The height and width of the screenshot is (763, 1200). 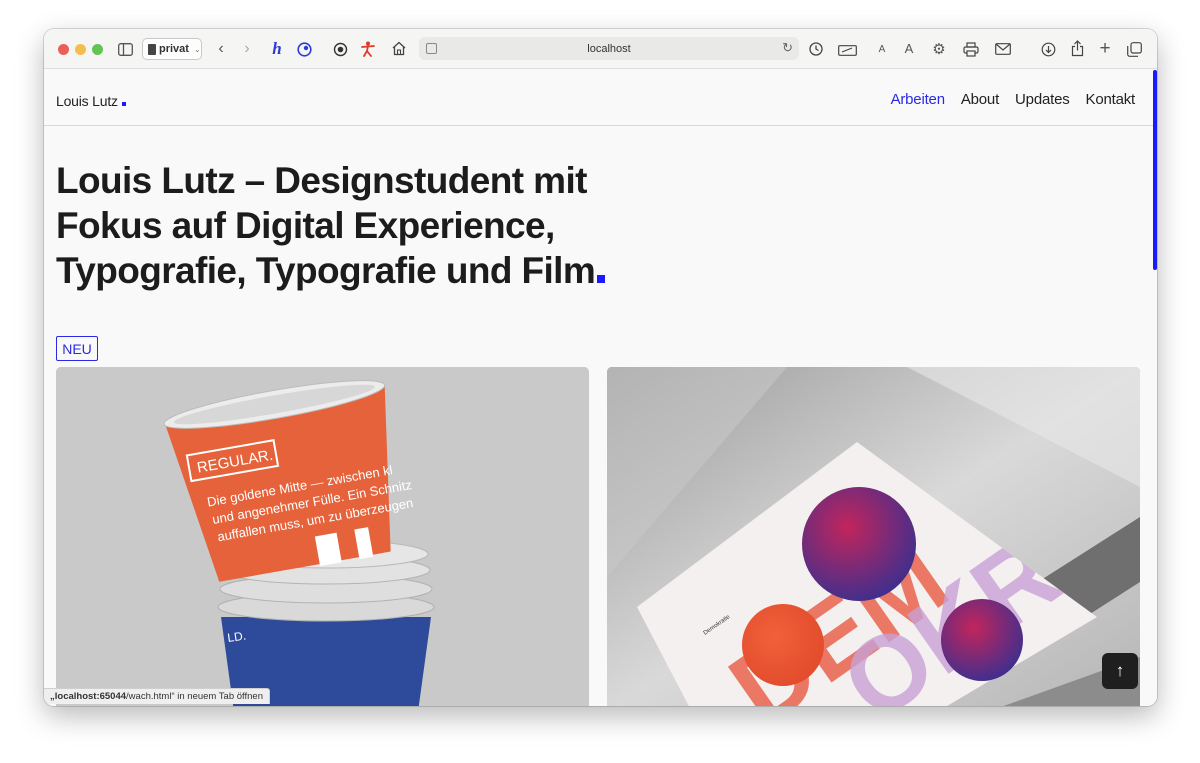 What do you see at coordinates (980, 99) in the screenshot?
I see `nav-about: About` at bounding box center [980, 99].